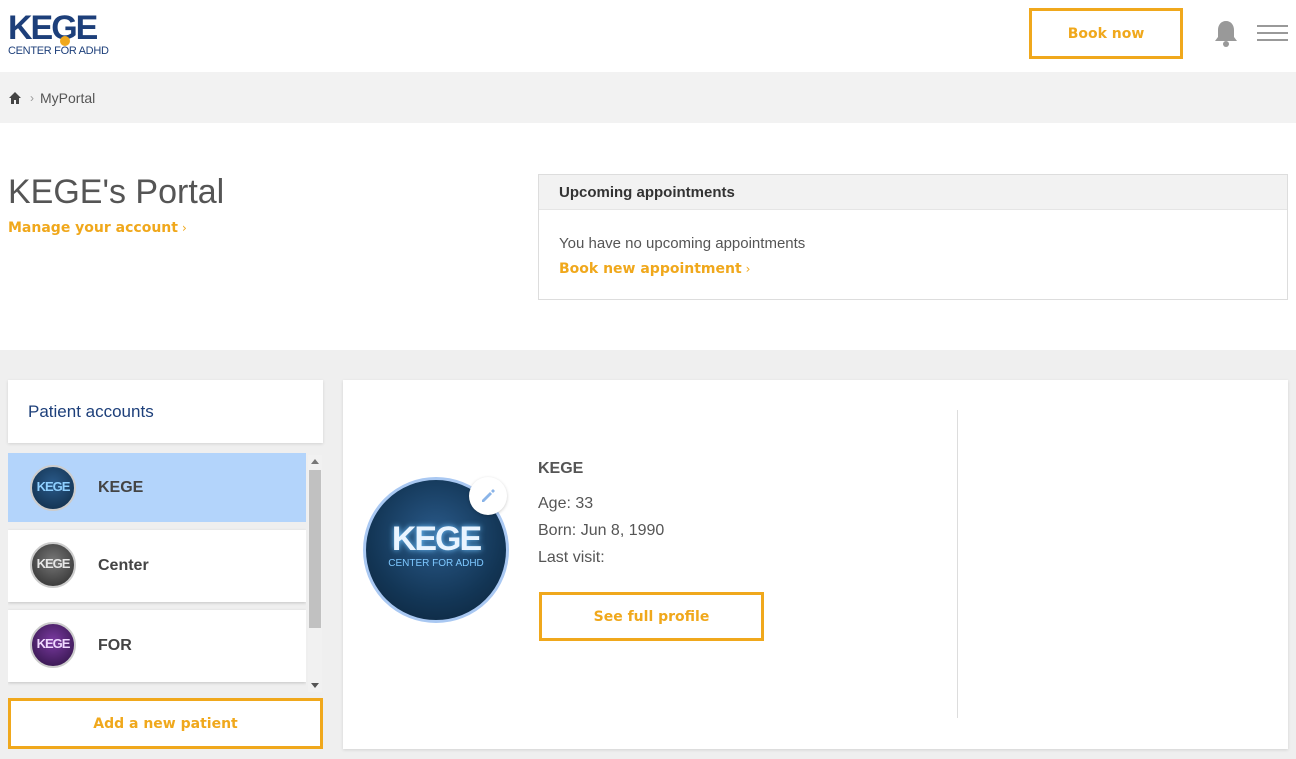 This screenshot has width=1296, height=759. What do you see at coordinates (165, 723) in the screenshot?
I see `add-new-patient-button: Add a new patient` at bounding box center [165, 723].